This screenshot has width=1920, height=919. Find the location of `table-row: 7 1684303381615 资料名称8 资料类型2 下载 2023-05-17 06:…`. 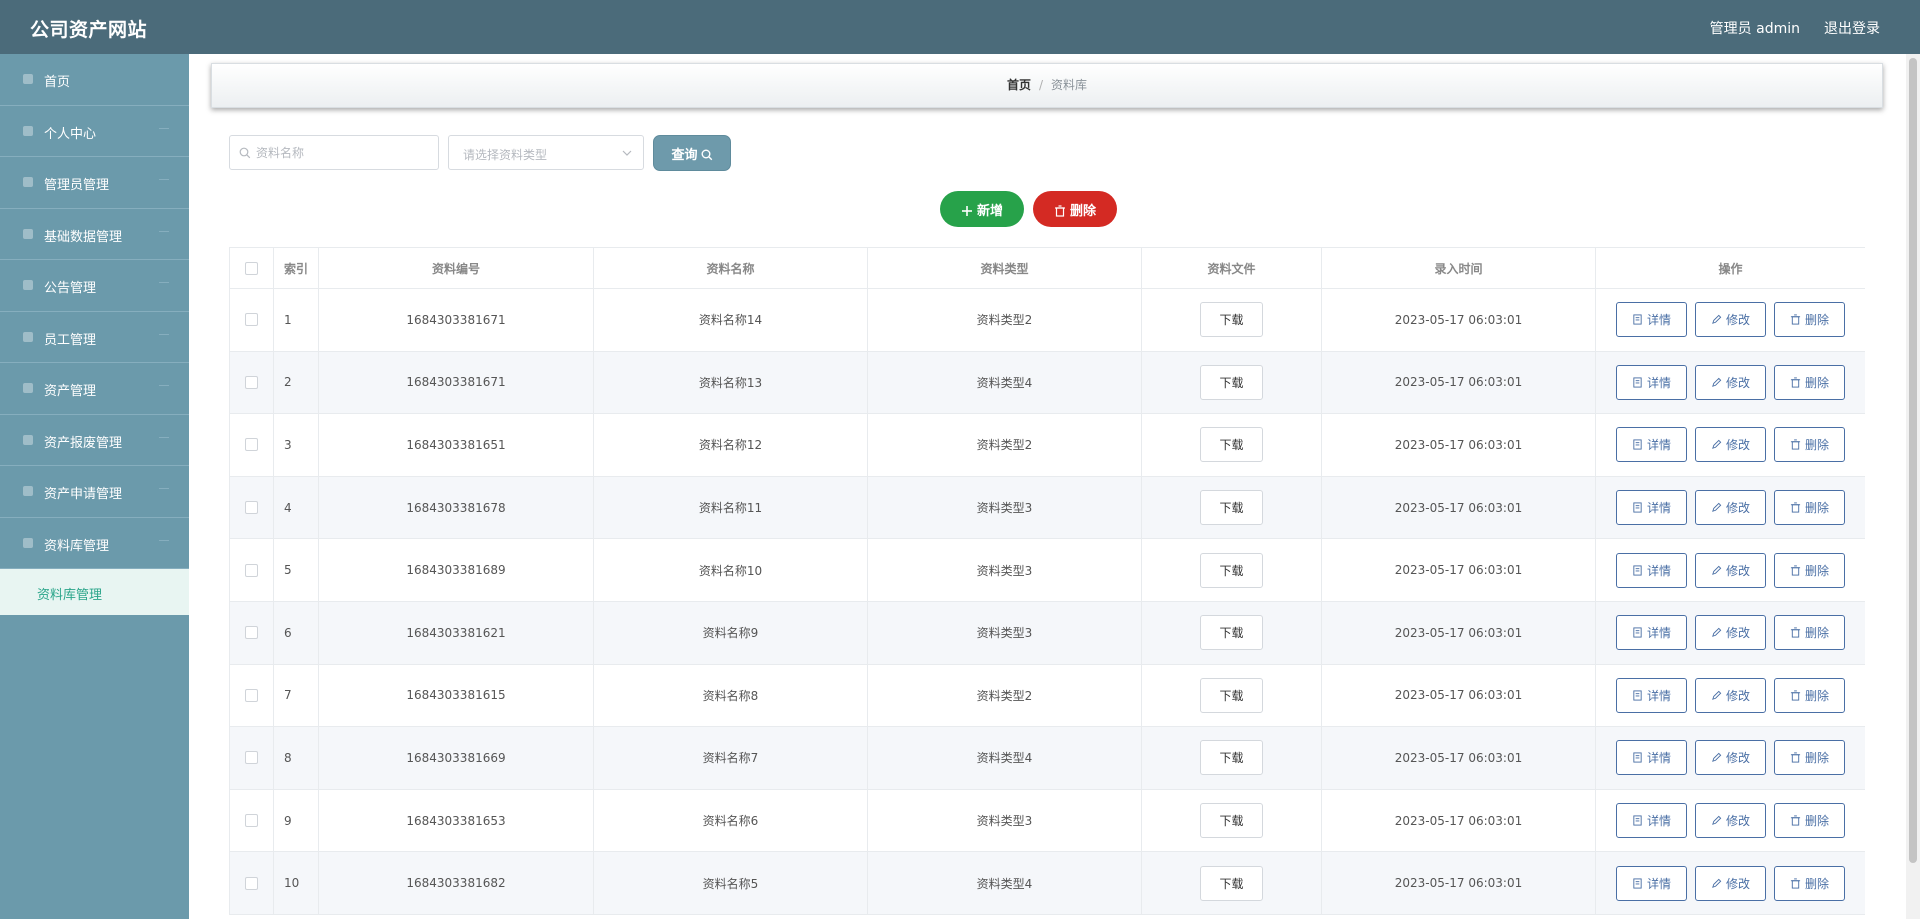

table-row: 7 1684303381615 资料名称8 资料类型2 下载 2023-05-17 06:… is located at coordinates (1047, 696).